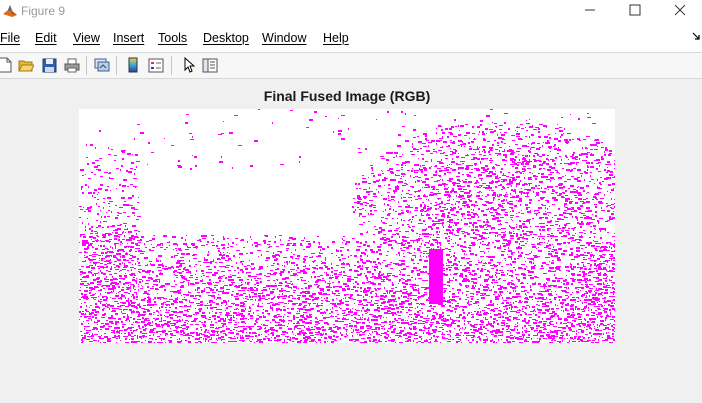 This screenshot has width=702, height=403. I want to click on menu-desktop: Desktop, so click(226, 38).